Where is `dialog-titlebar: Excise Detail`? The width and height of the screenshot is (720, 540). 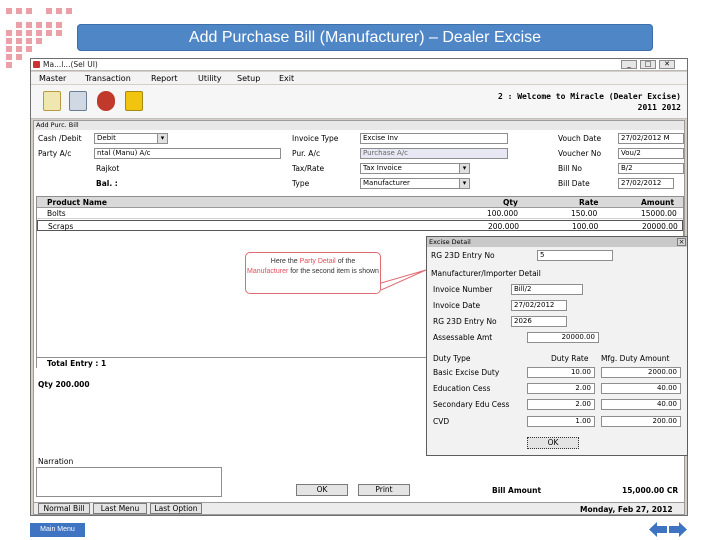 dialog-titlebar: Excise Detail is located at coordinates (557, 242).